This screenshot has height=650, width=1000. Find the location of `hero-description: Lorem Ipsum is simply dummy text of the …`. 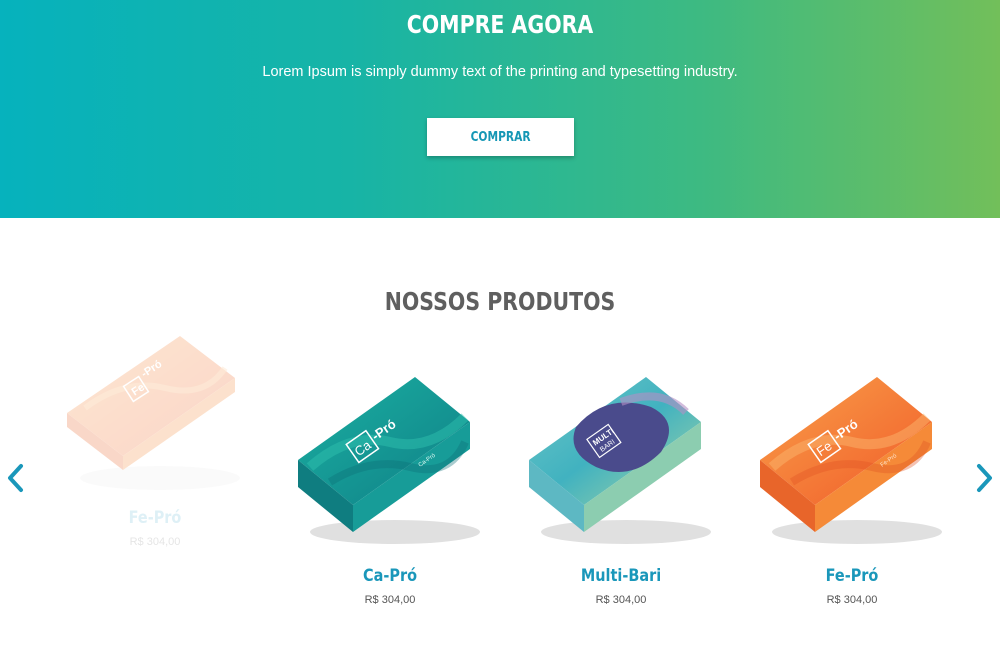

hero-description: Lorem Ipsum is simply dummy text of the … is located at coordinates (500, 72).